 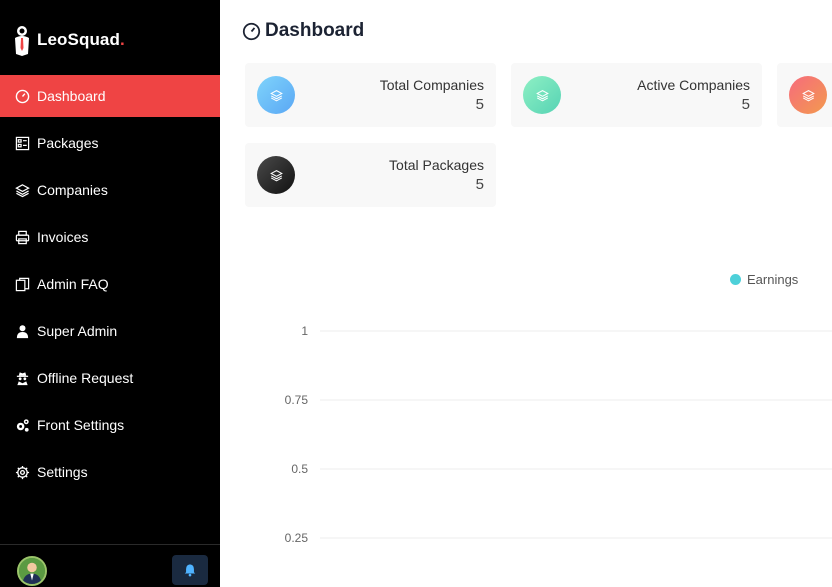 What do you see at coordinates (22, 472) in the screenshot?
I see `gear-icon` at bounding box center [22, 472].